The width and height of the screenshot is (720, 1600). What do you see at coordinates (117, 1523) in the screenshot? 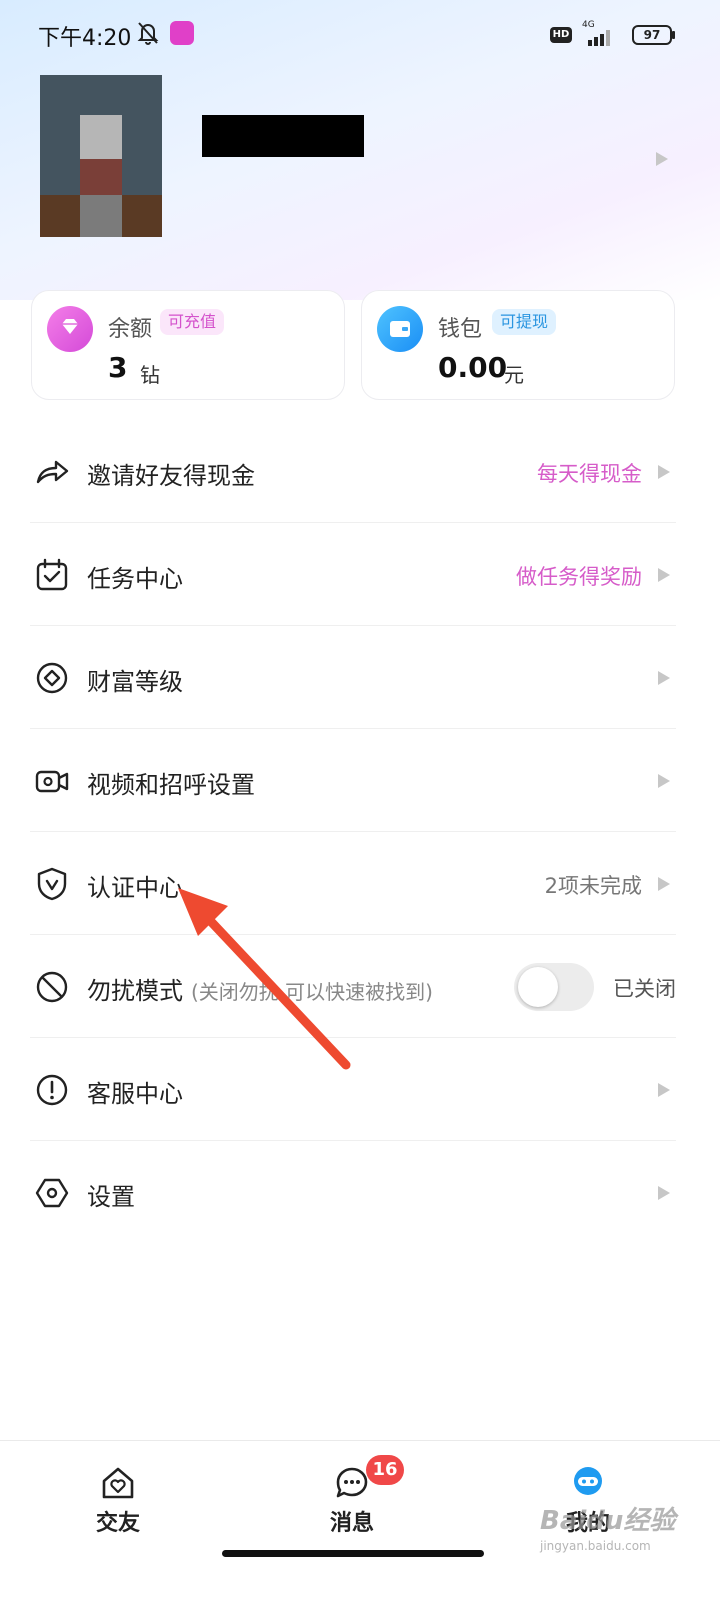
I see `tab-label: 交友` at bounding box center [117, 1523].